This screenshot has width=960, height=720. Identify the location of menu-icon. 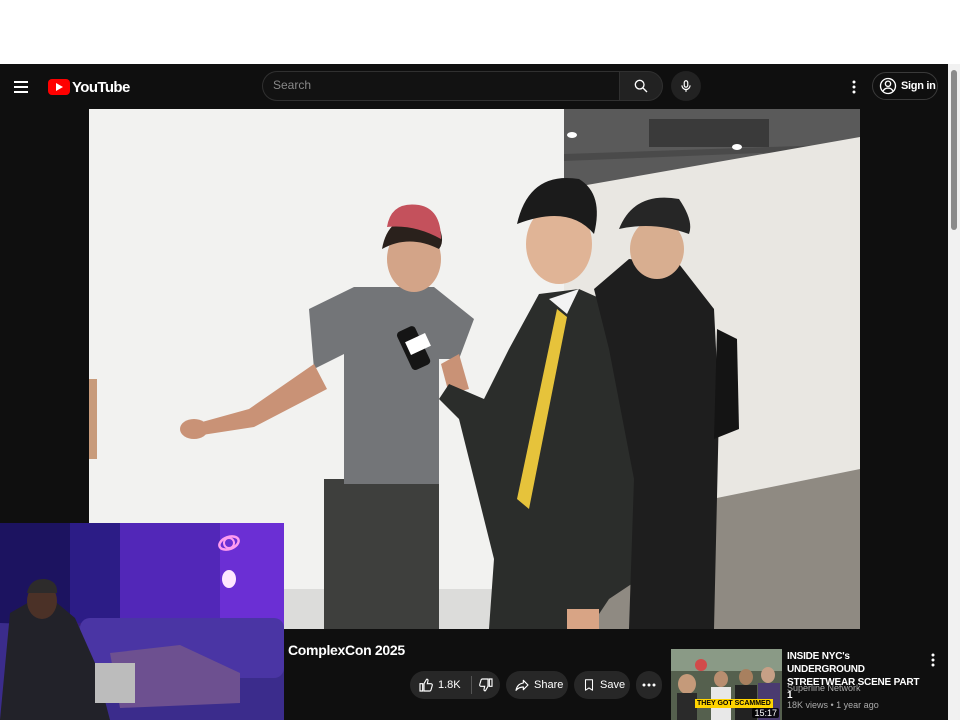
(23, 86).